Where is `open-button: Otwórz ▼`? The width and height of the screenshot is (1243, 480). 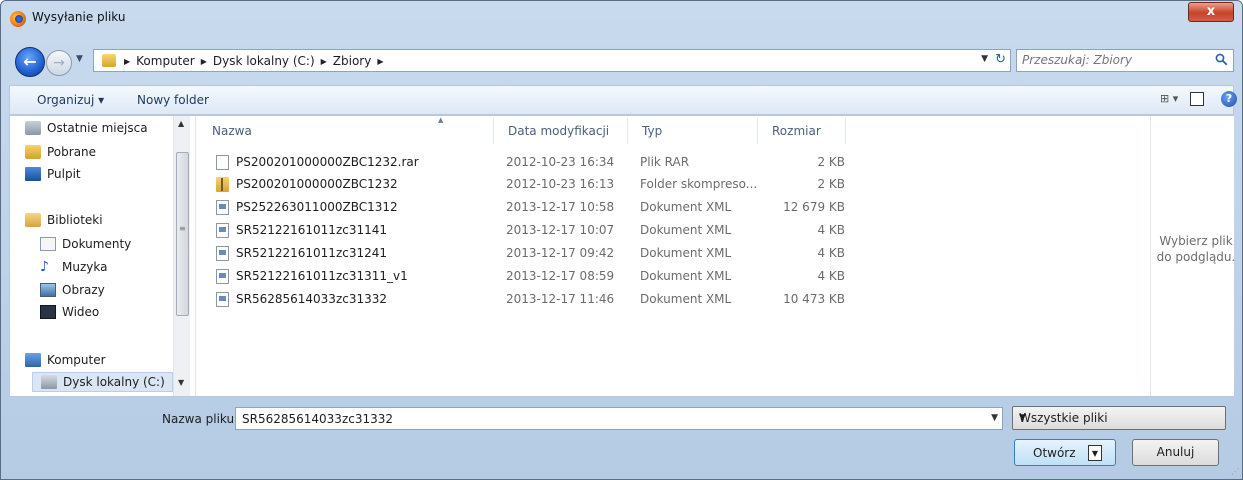
open-button: Otwórz ▼ is located at coordinates (1065, 452).